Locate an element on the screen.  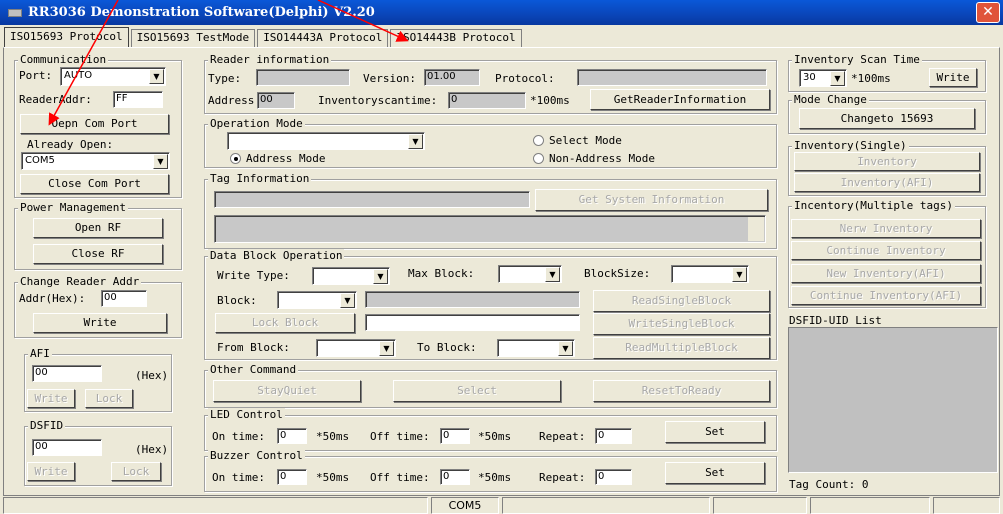
inventory-scan-time-field: 0 is located at coordinates (487, 100).